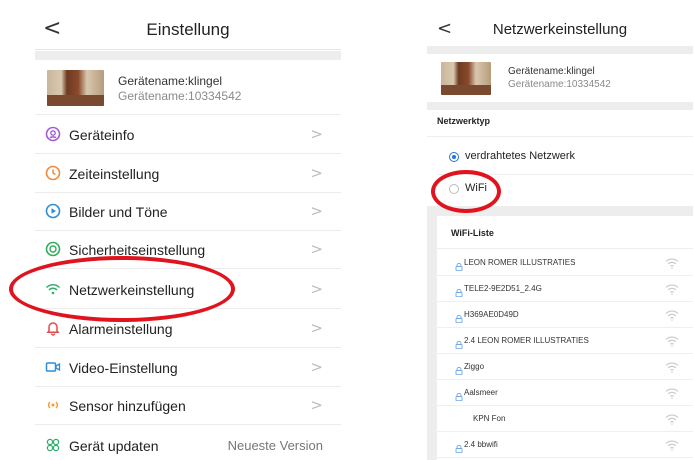  Describe the element at coordinates (53, 173) in the screenshot. I see `clock-icon` at that location.